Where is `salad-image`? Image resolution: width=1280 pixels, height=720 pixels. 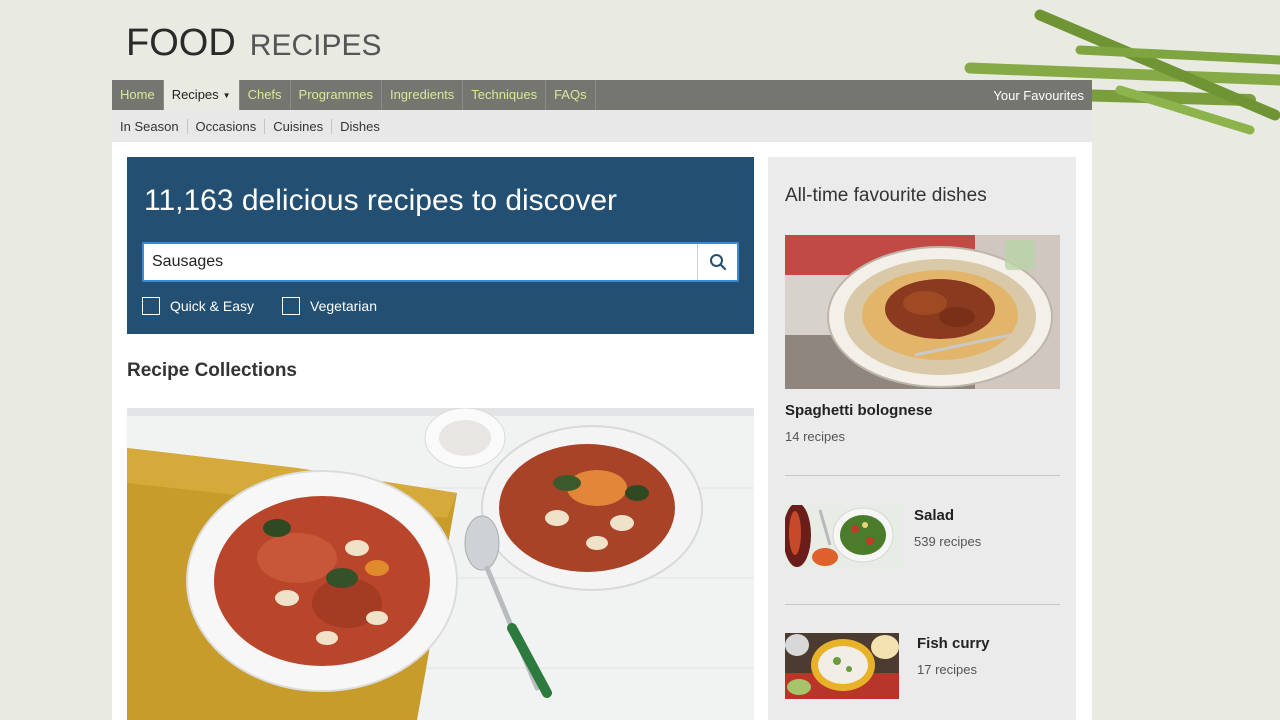 salad-image is located at coordinates (842, 537).